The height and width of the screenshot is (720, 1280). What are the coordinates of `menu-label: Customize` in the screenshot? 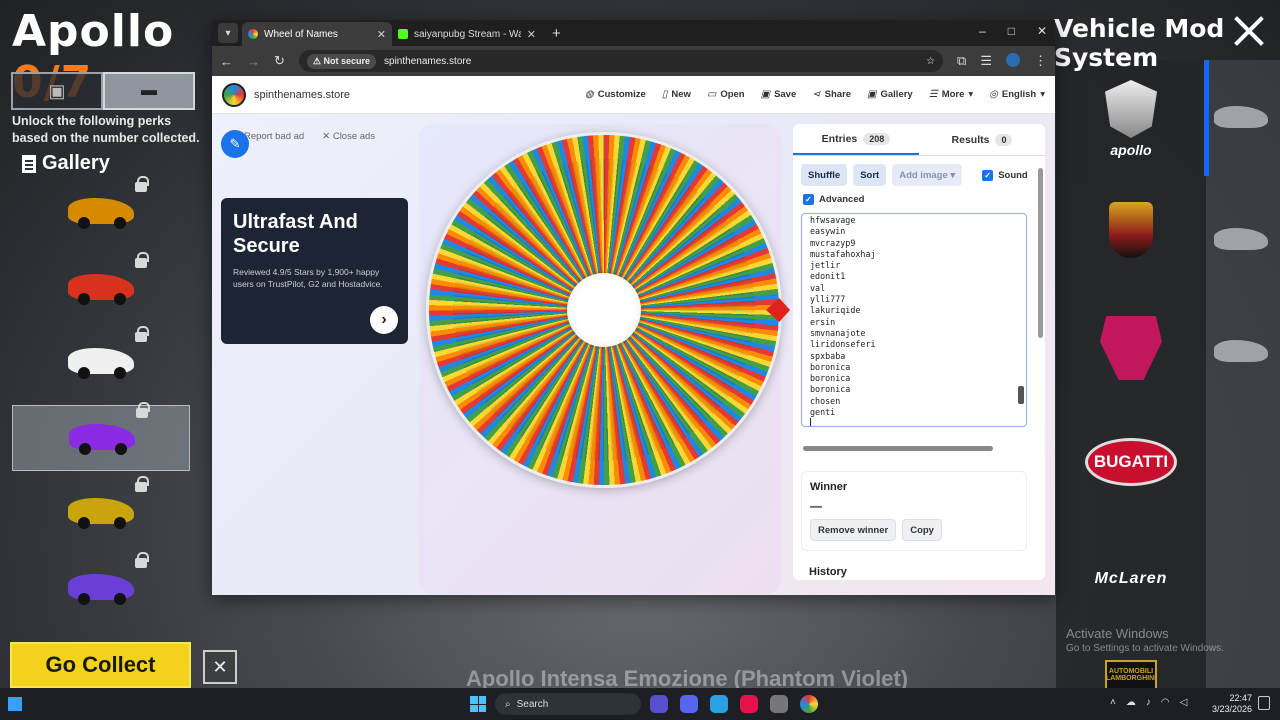 It's located at (621, 94).